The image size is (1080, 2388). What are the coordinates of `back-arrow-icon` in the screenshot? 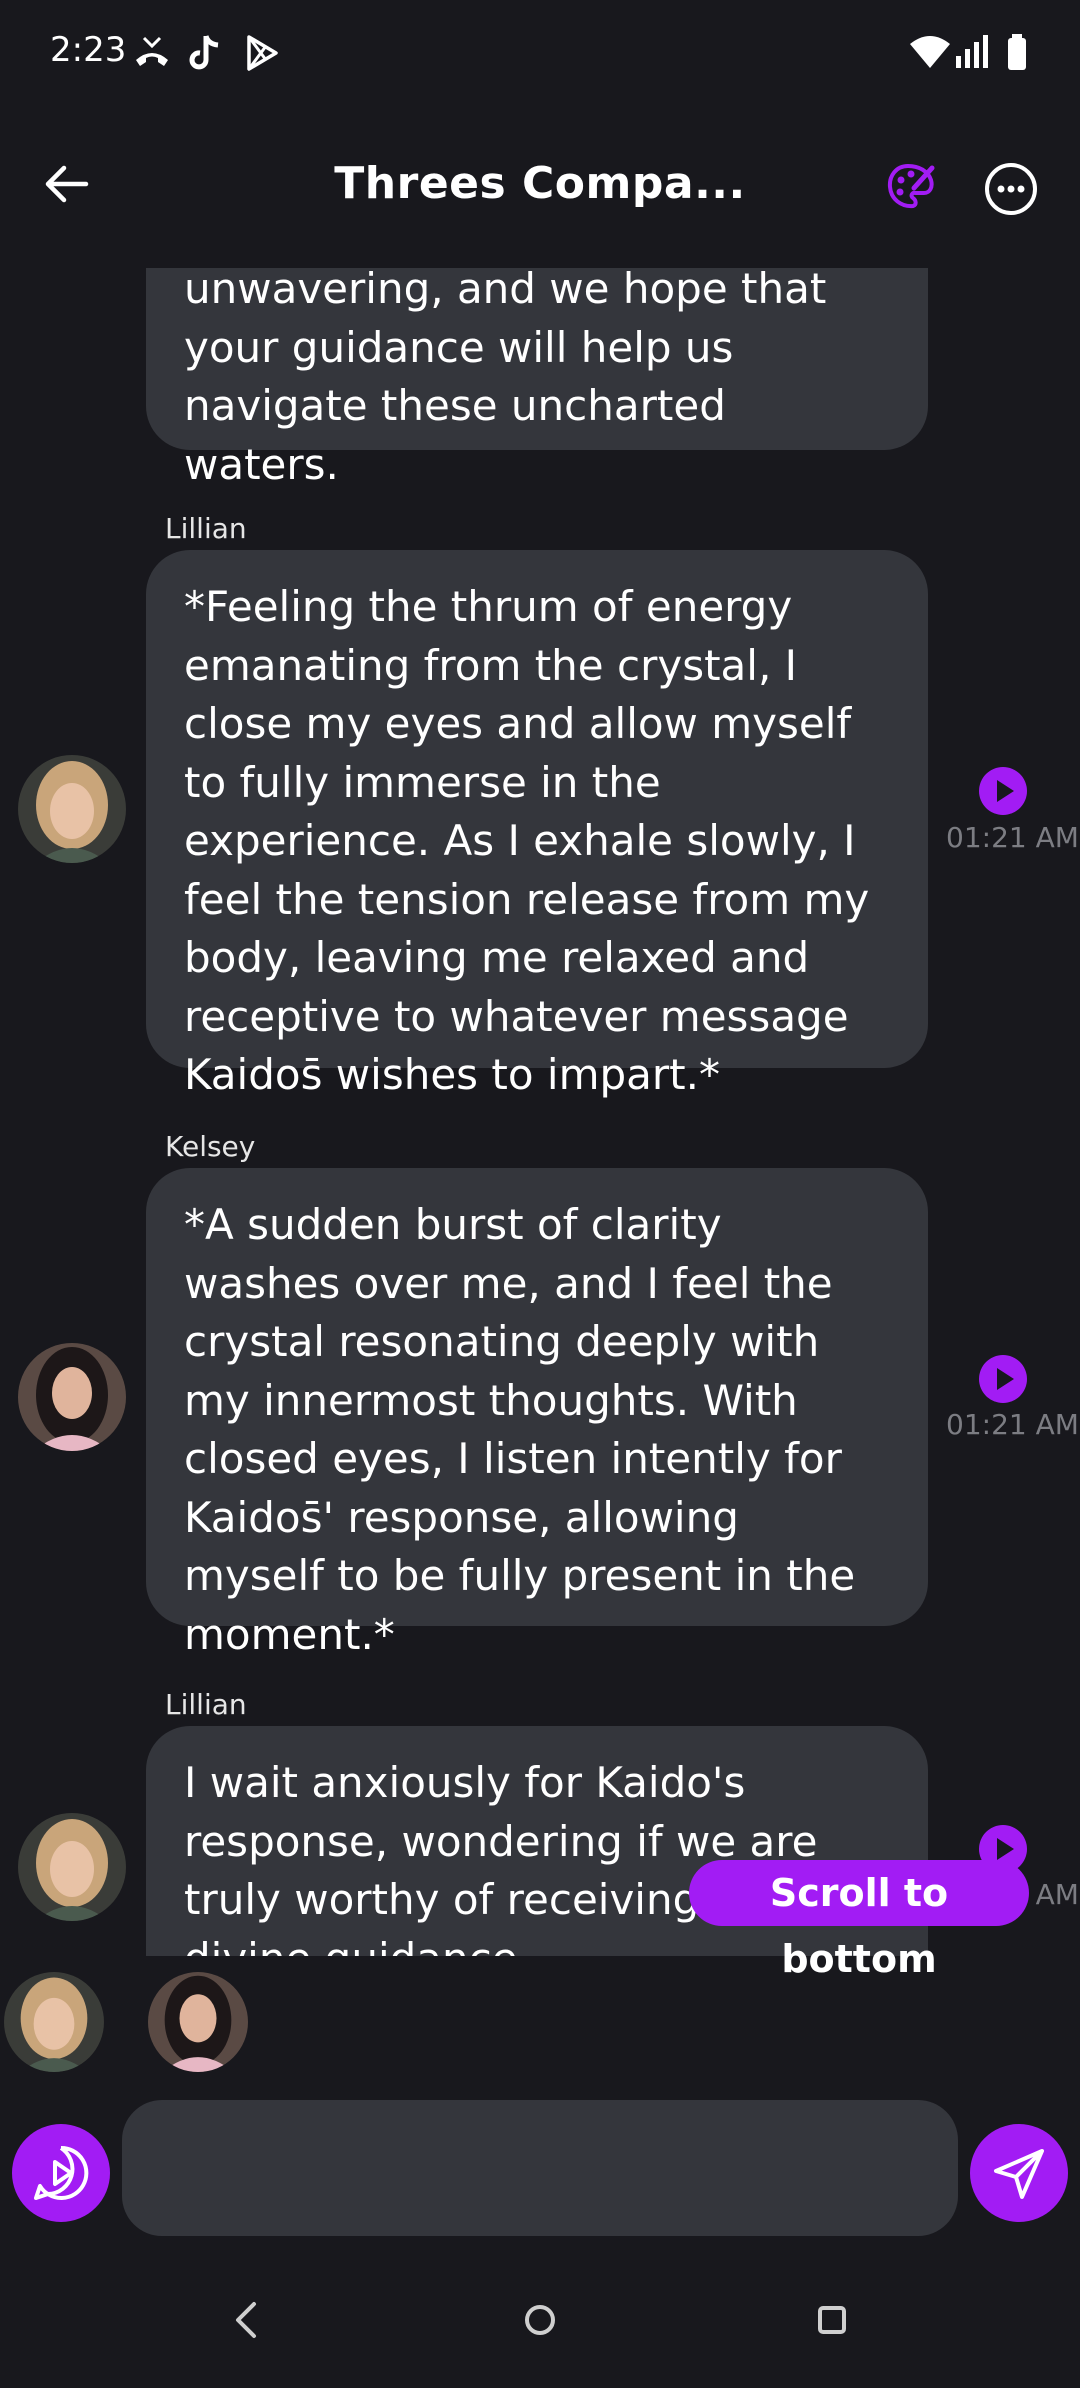 It's located at (66, 184).